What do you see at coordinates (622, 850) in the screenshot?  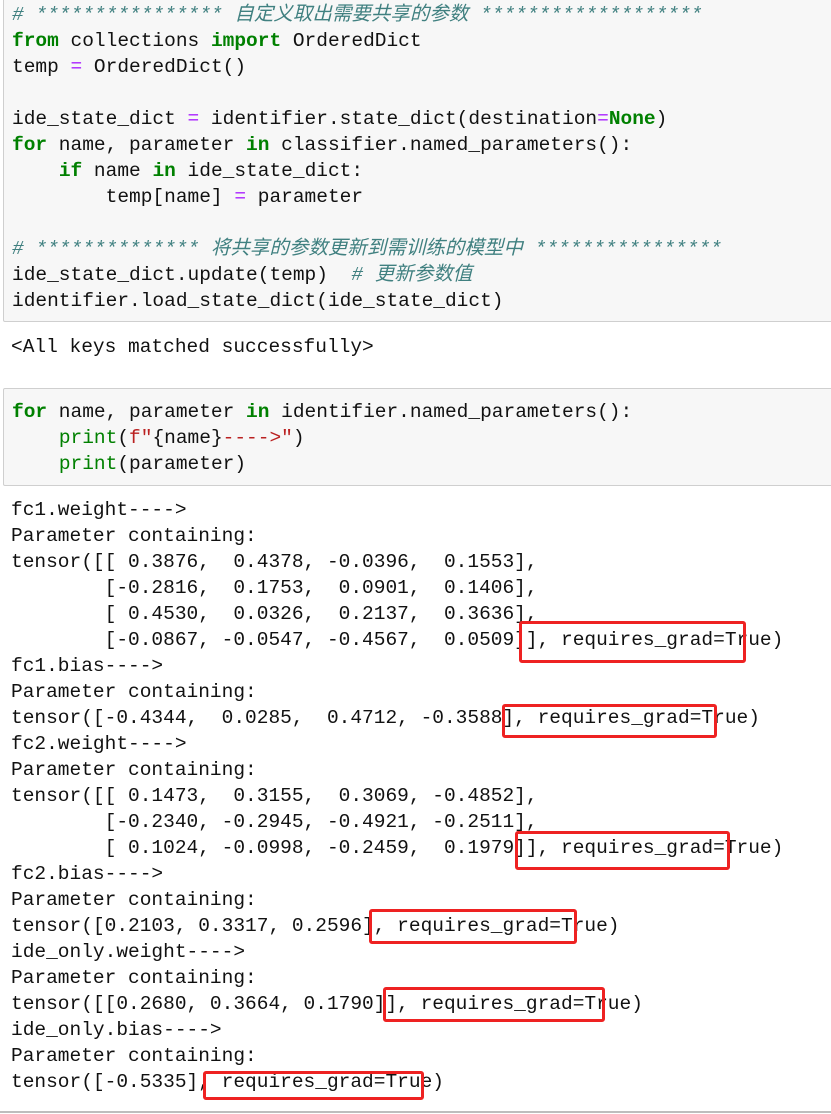 I see `highlight-box-fc2-weight` at bounding box center [622, 850].